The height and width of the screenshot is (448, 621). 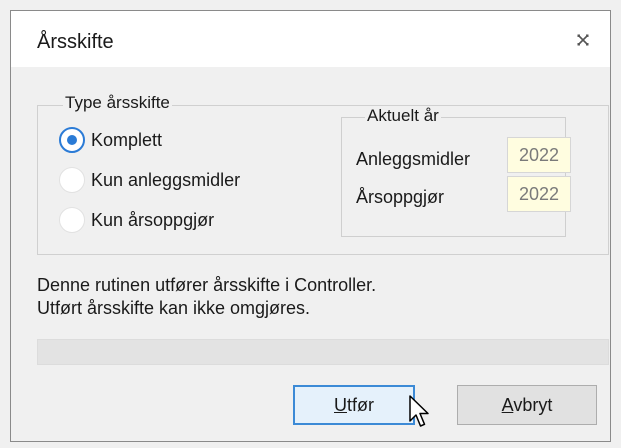 I want to click on close-button, so click(x=583, y=40).